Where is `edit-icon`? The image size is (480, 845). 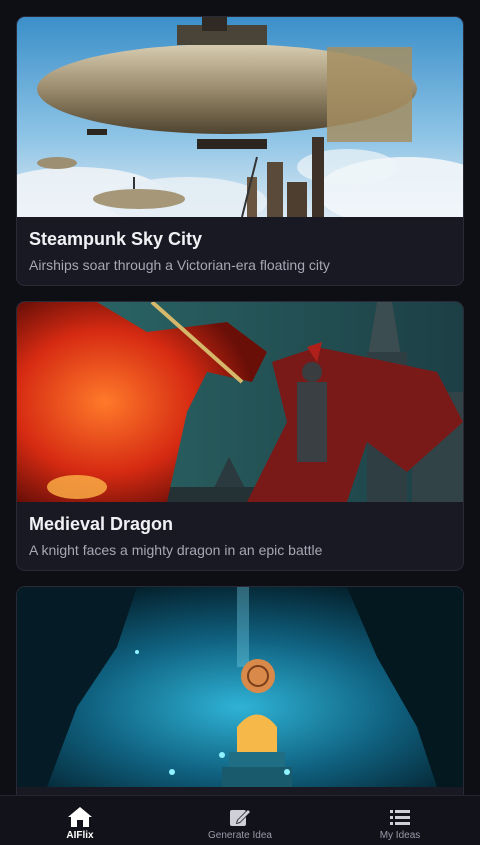 edit-icon is located at coordinates (240, 817).